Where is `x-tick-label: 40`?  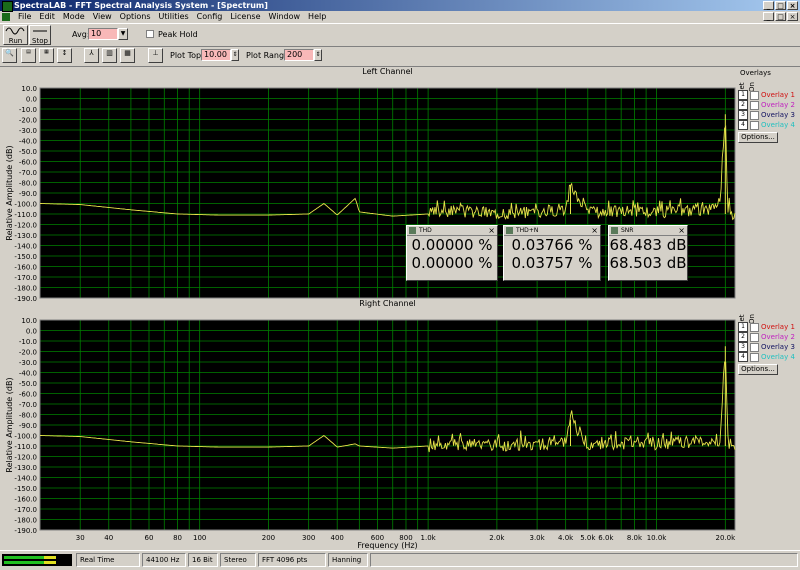 x-tick-label: 40 is located at coordinates (108, 538).